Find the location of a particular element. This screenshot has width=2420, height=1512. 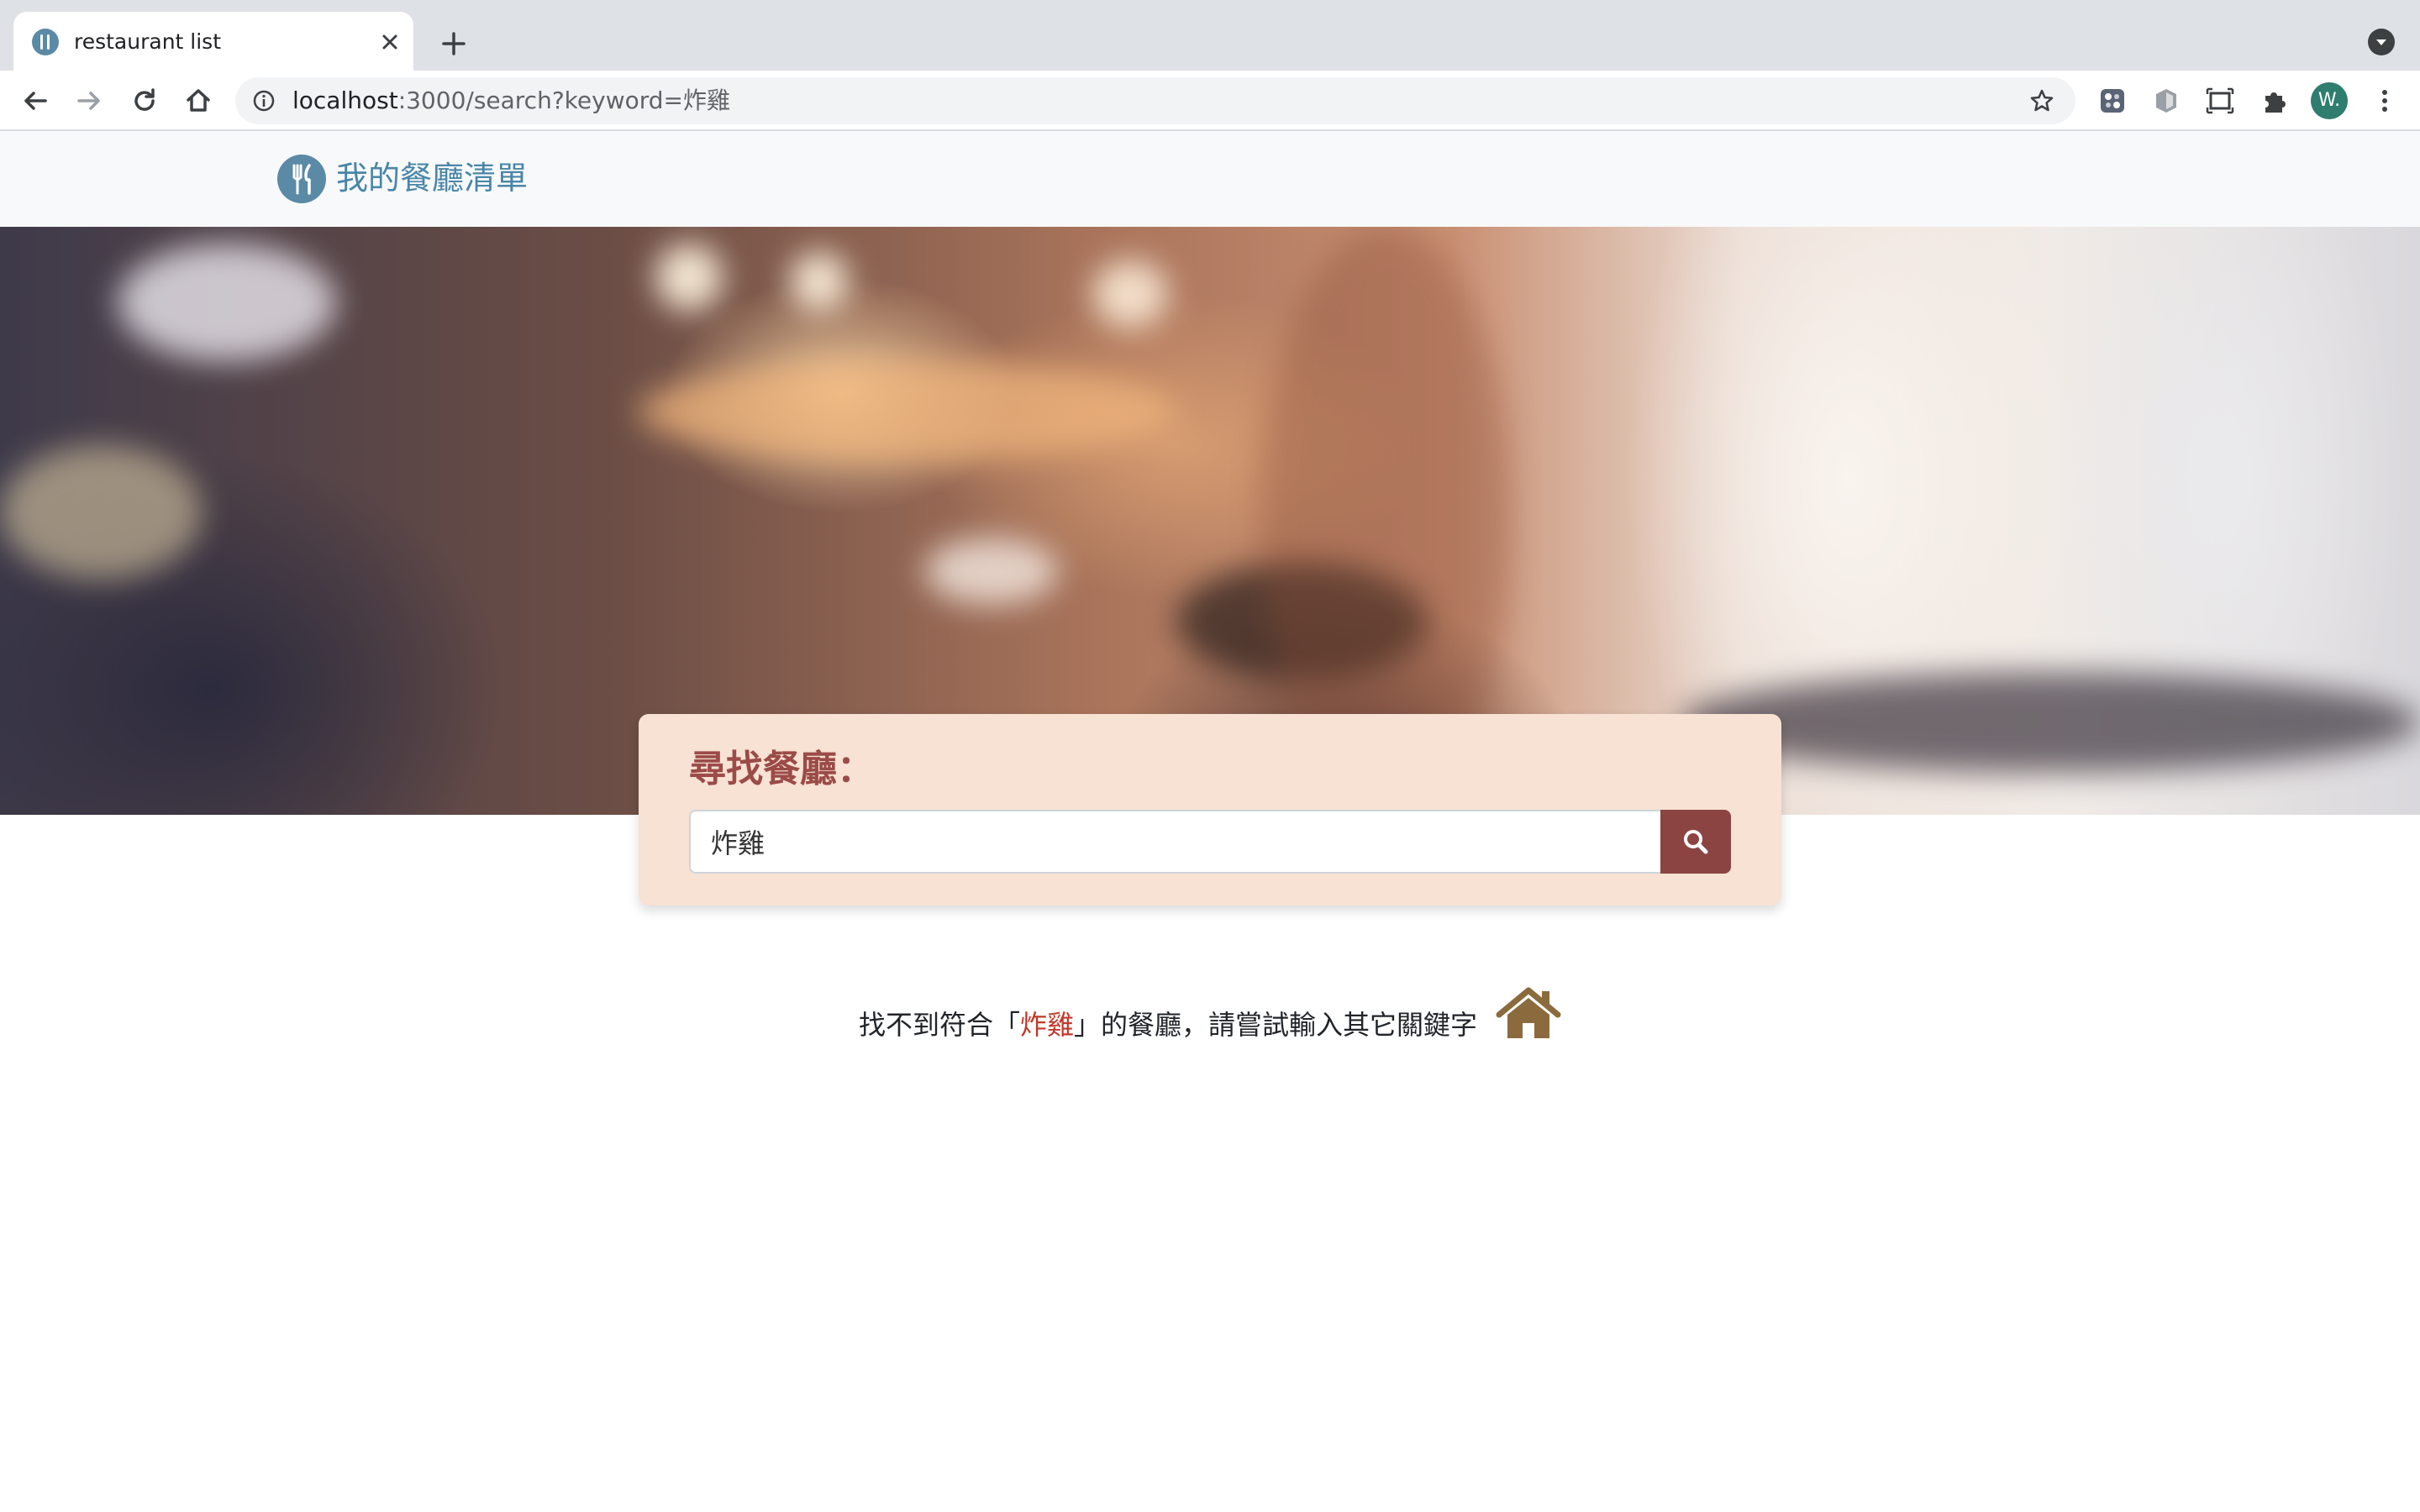

url-text: localhost:3000/search?keyword=炸雞 is located at coordinates (511, 101).